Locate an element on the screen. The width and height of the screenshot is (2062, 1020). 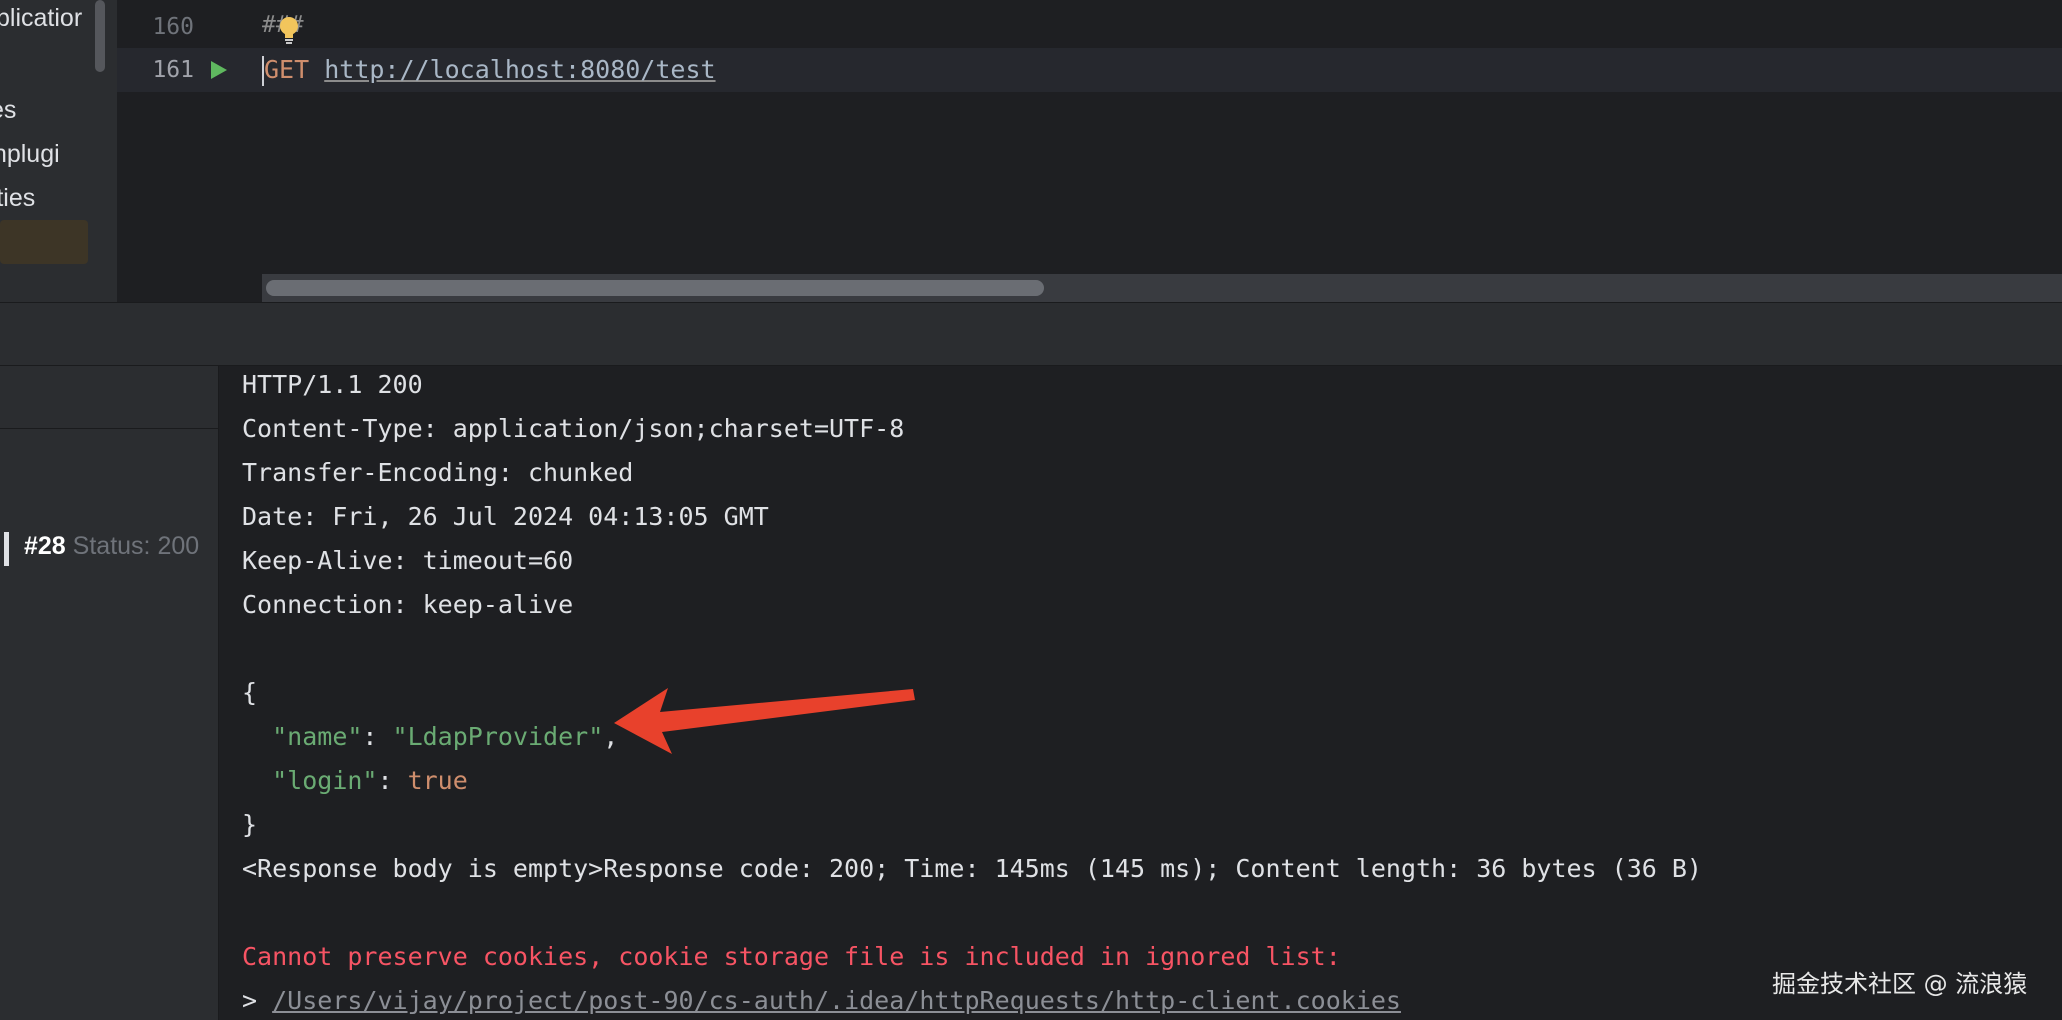
request-history-panel is located at coordinates (109, 693).